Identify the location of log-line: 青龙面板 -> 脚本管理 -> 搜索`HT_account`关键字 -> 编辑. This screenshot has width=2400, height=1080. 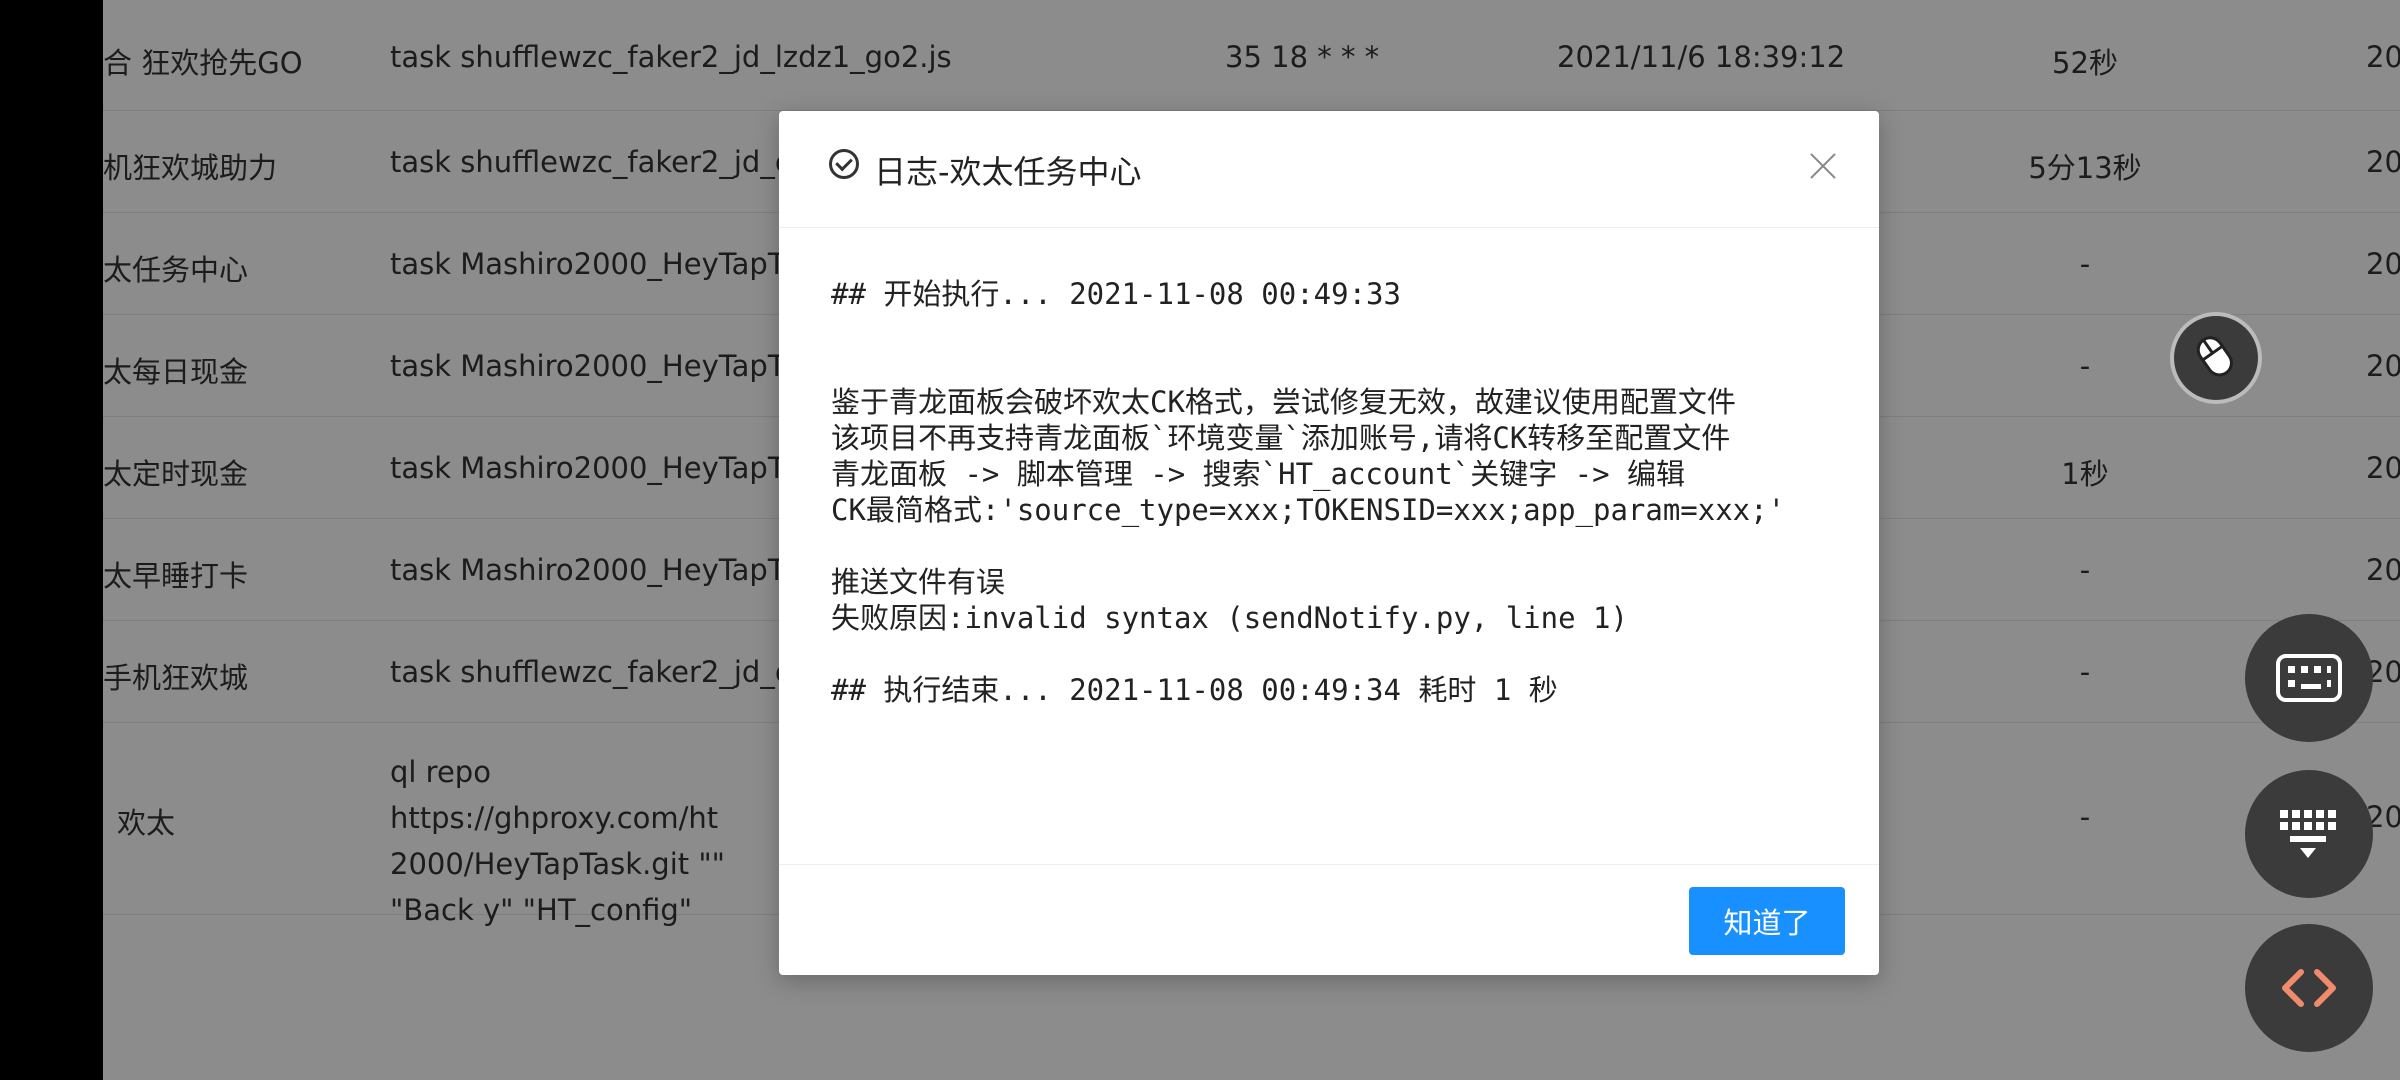
(1258, 474).